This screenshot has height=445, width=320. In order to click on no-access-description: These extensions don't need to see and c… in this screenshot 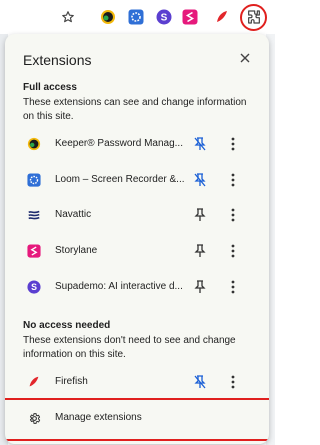, I will do `click(129, 347)`.